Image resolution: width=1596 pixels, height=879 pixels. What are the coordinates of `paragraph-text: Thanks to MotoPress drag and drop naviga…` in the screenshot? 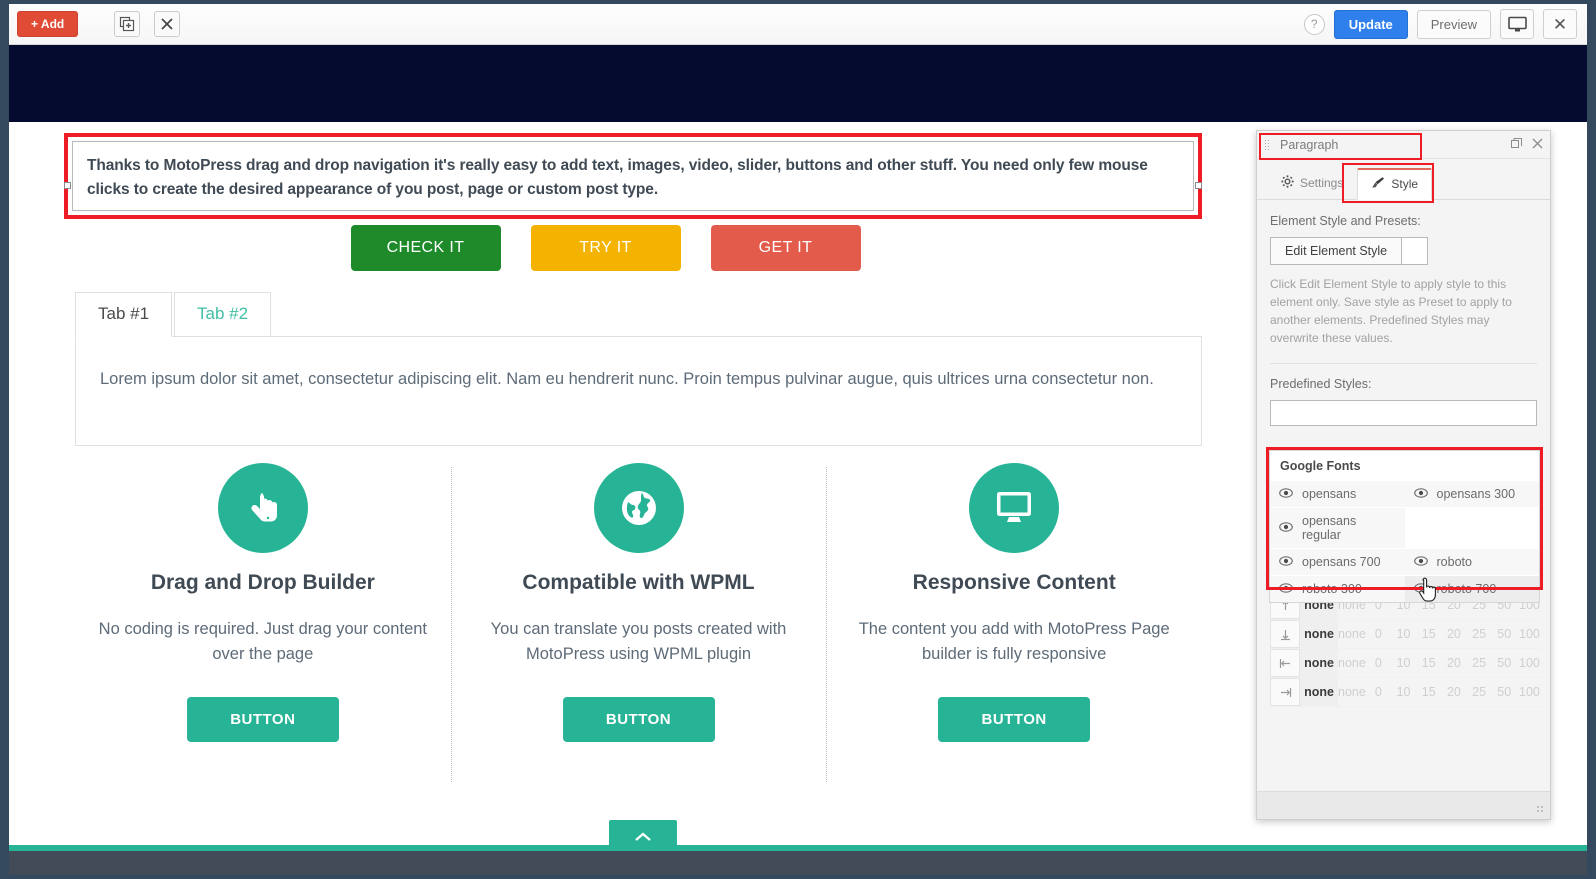 It's located at (633, 178).